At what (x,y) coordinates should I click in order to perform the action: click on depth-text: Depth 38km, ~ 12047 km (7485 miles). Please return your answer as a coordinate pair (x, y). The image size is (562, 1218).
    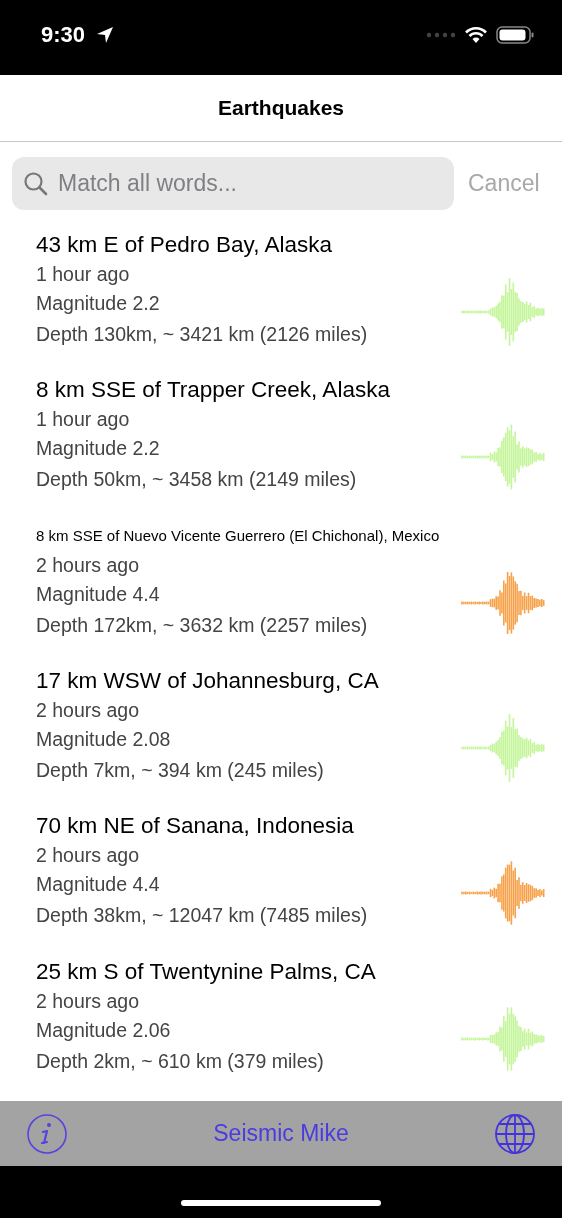
    Looking at the image, I should click on (202, 916).